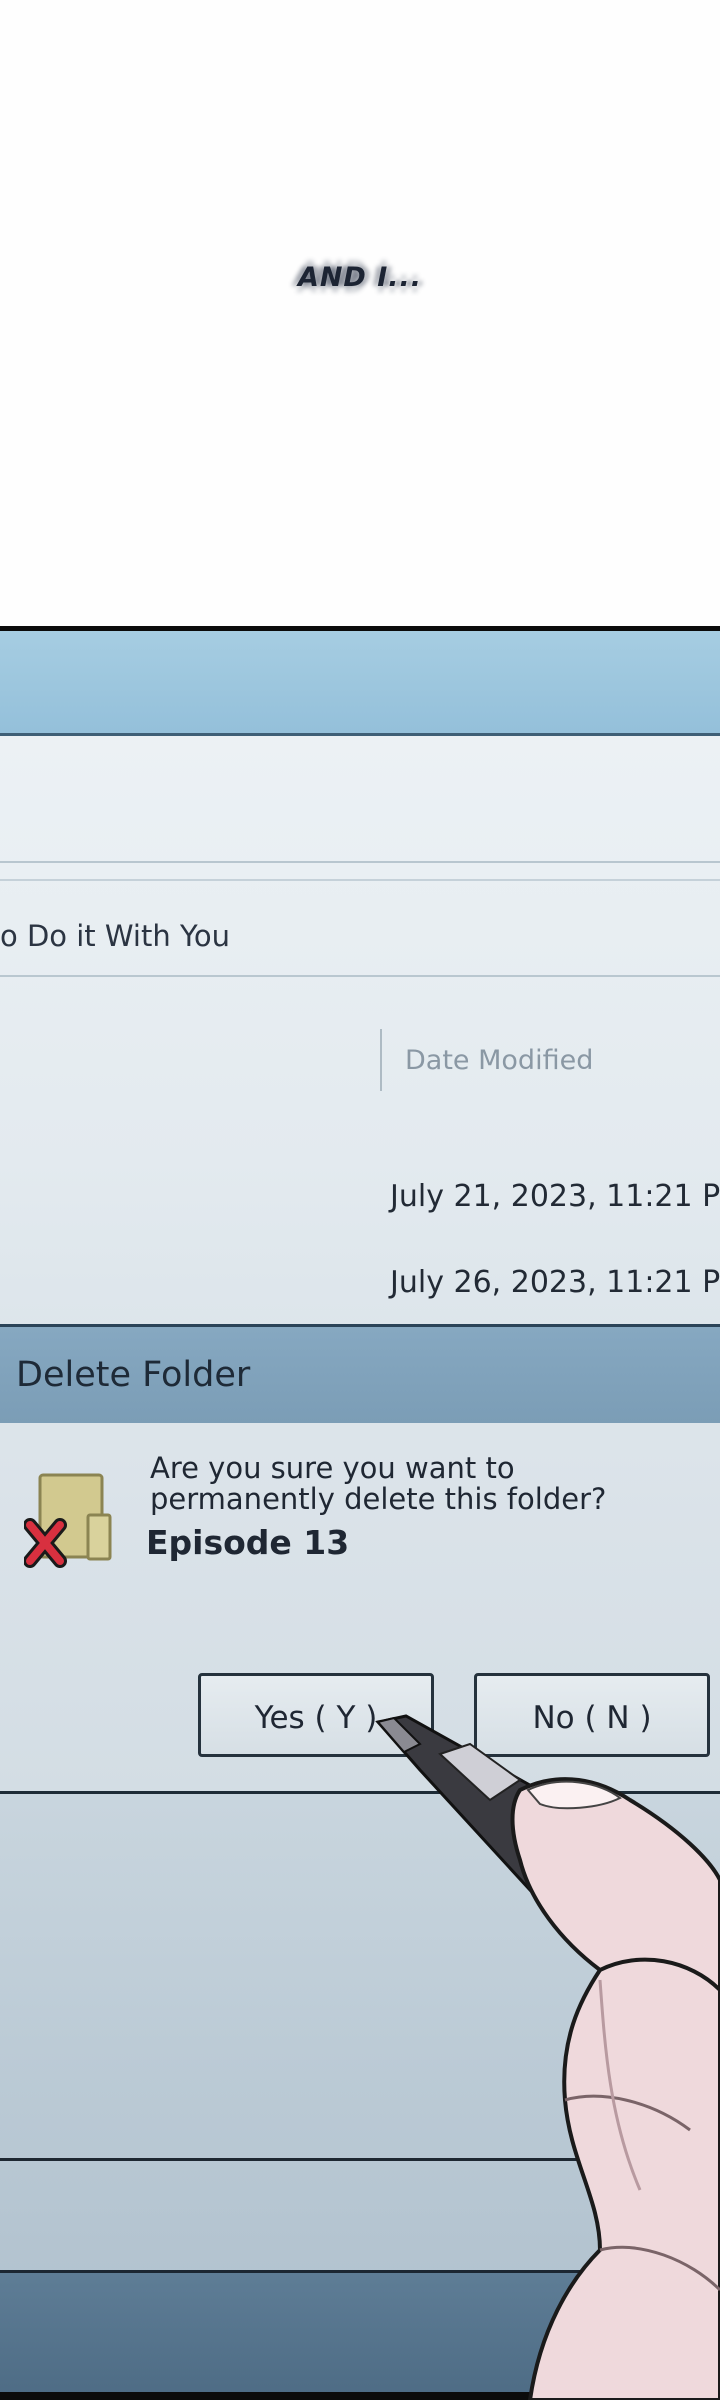  Describe the element at coordinates (316, 1715) in the screenshot. I see `yes-button: Yes ( Y )` at that location.